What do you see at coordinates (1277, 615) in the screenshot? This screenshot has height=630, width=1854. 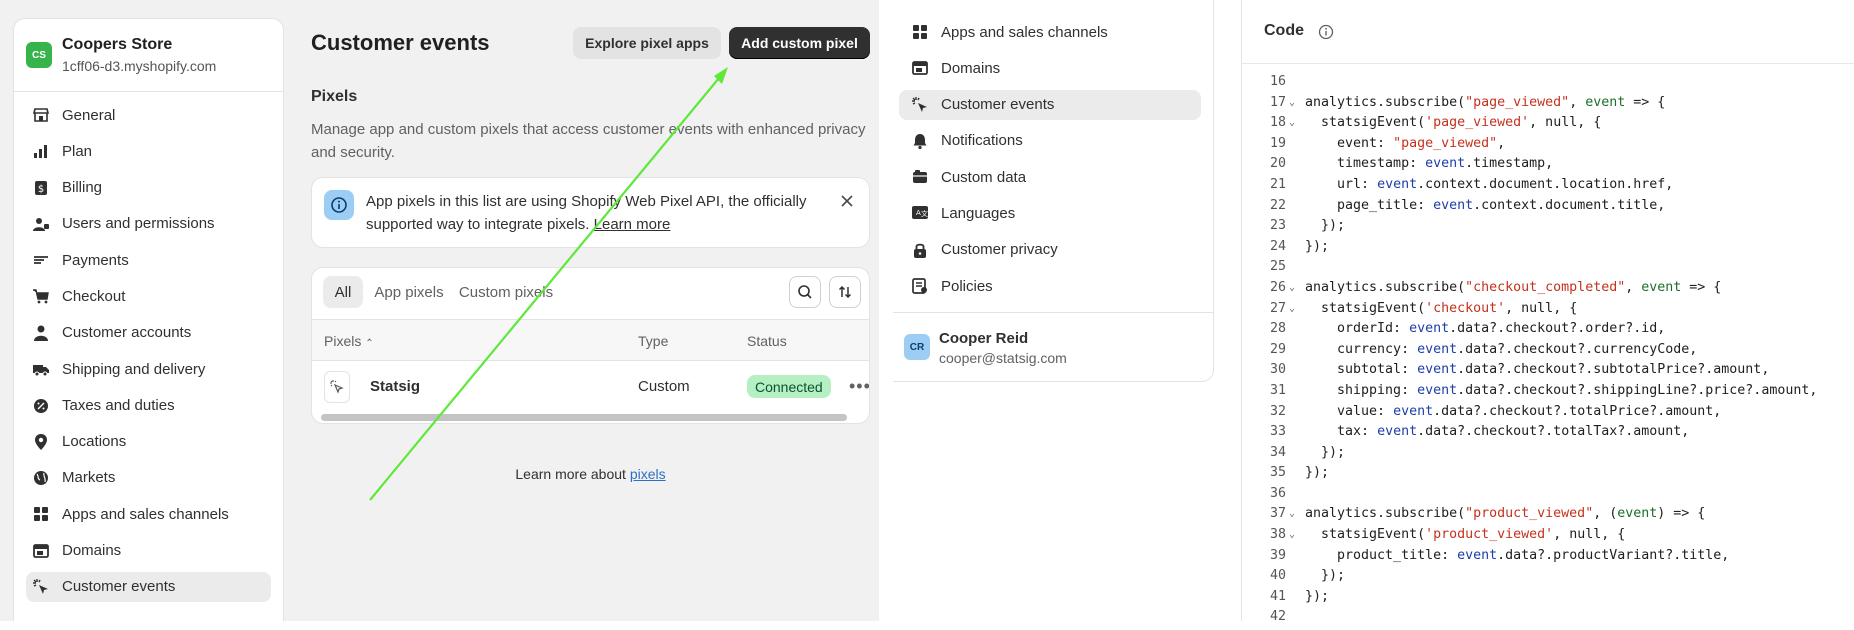 I see `line-number: 42` at bounding box center [1277, 615].